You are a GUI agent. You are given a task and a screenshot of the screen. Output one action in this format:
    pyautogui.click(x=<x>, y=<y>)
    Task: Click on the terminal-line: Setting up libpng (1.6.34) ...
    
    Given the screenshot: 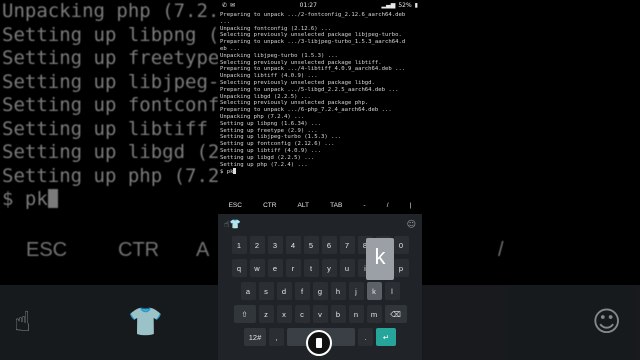 What is the action you would take?
    pyautogui.click(x=271, y=123)
    